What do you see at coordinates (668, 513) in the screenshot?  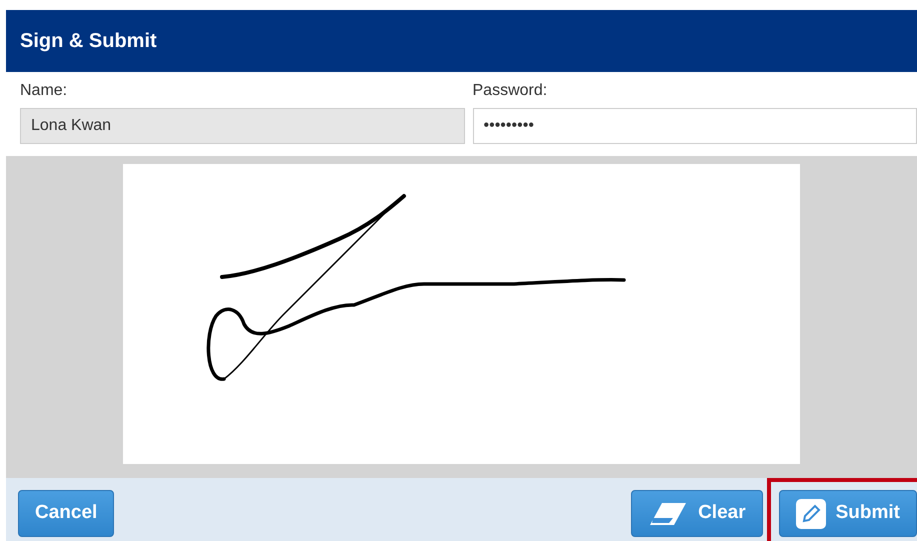 I see `eraser-icon` at bounding box center [668, 513].